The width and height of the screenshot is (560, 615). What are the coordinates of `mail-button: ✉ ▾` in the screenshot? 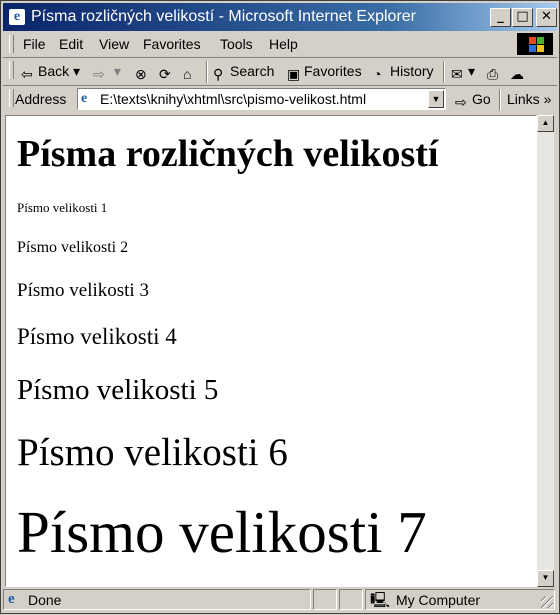 It's located at (463, 72).